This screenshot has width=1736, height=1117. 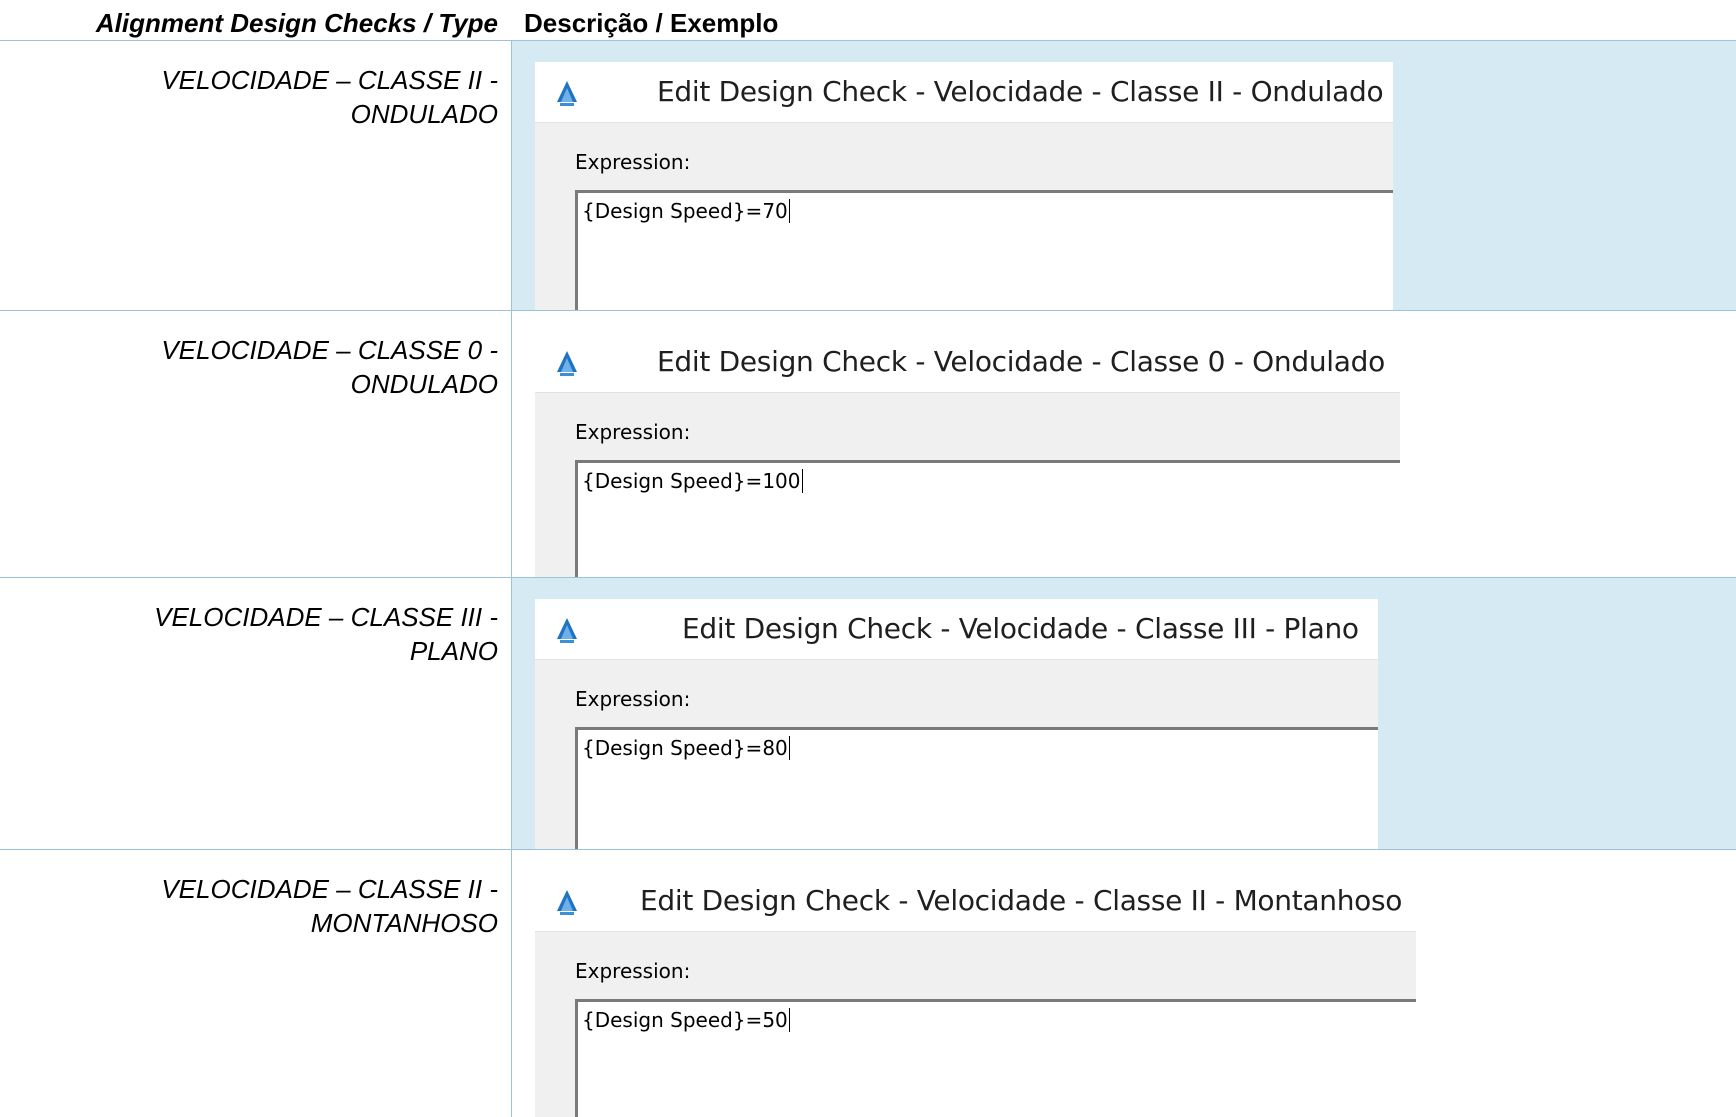 What do you see at coordinates (651, 23) in the screenshot?
I see `column-header-description: Descrição / Exemplo` at bounding box center [651, 23].